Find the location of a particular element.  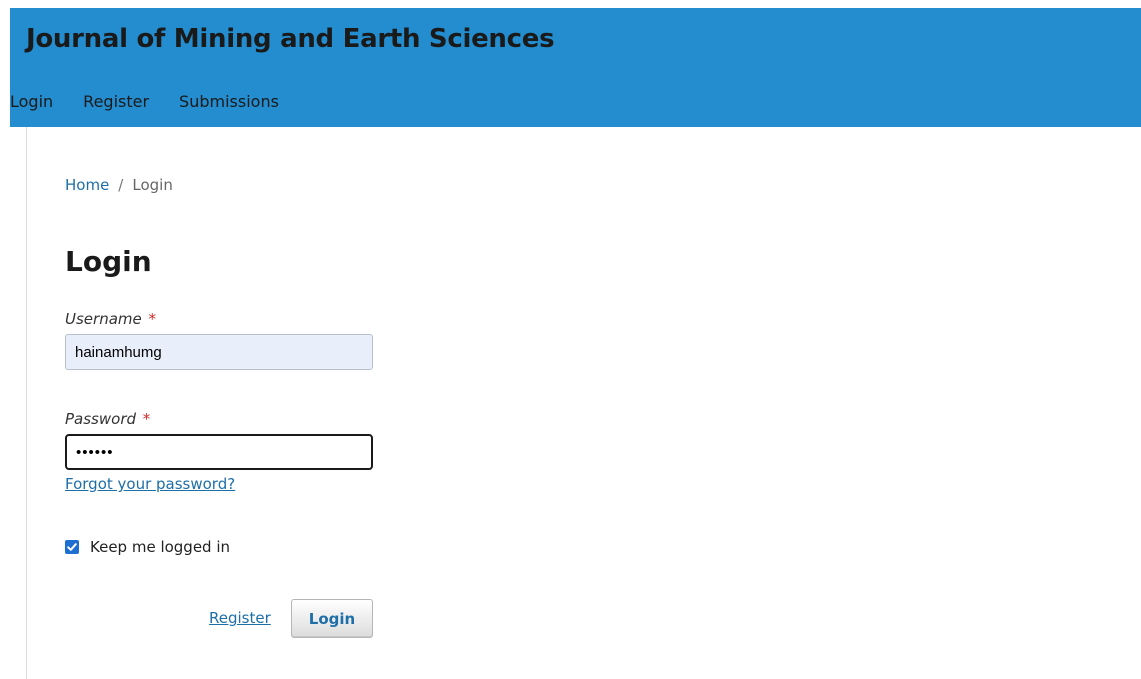

breadcrumb: Home / Login is located at coordinates (119, 185).